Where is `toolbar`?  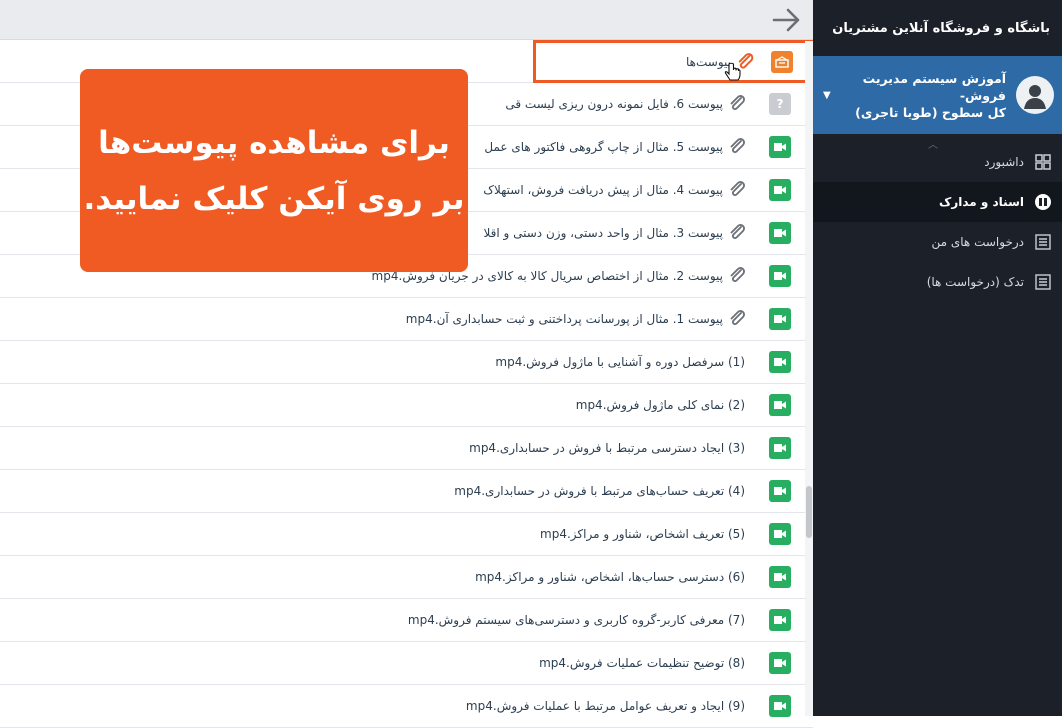
toolbar is located at coordinates (406, 20).